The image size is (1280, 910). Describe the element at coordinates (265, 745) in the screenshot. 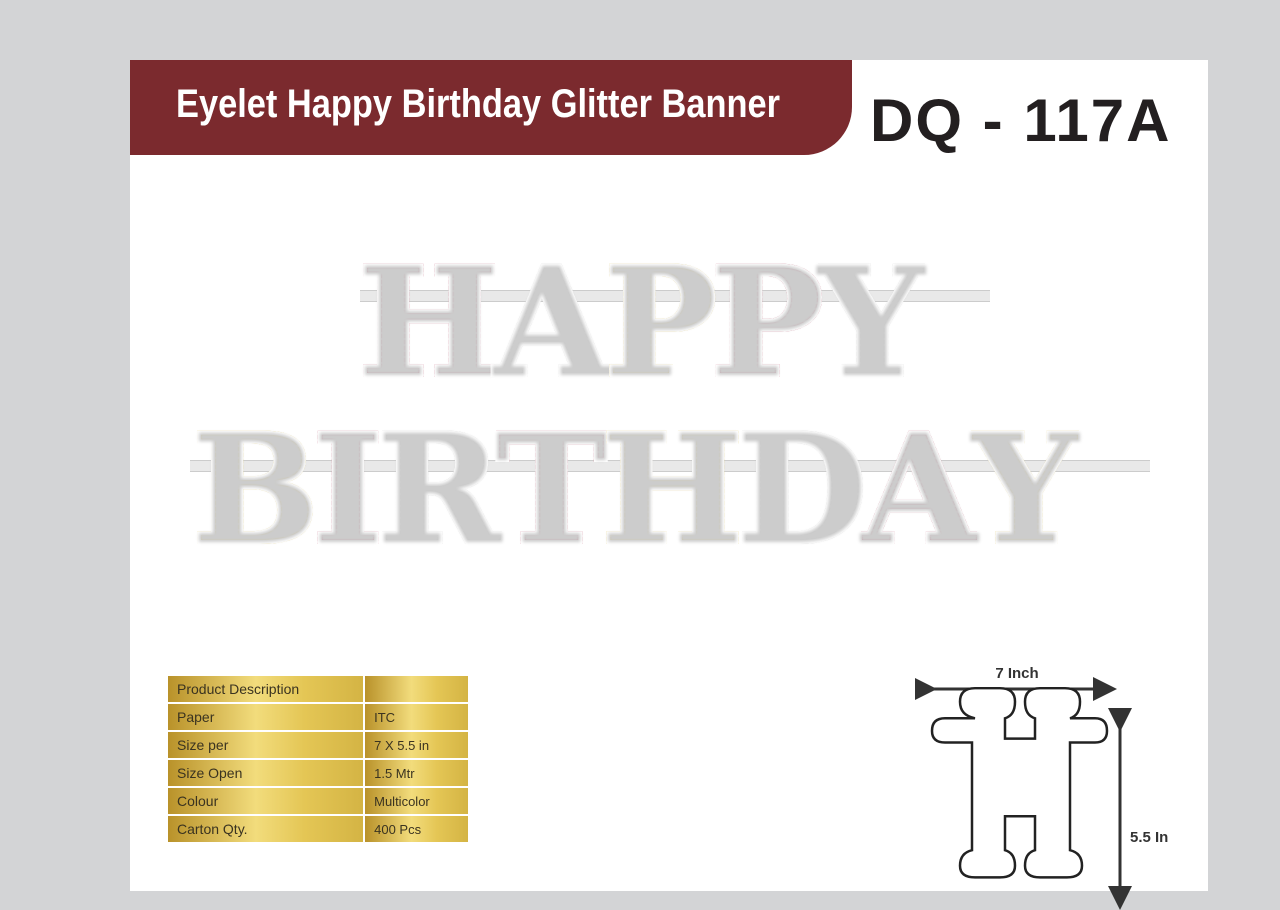

I see `spec-label: Size per` at that location.